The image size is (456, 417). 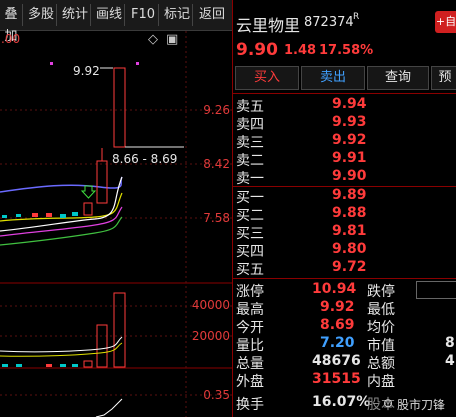 What do you see at coordinates (349, 213) in the screenshot?
I see `bid-price: 9.88` at bounding box center [349, 213].